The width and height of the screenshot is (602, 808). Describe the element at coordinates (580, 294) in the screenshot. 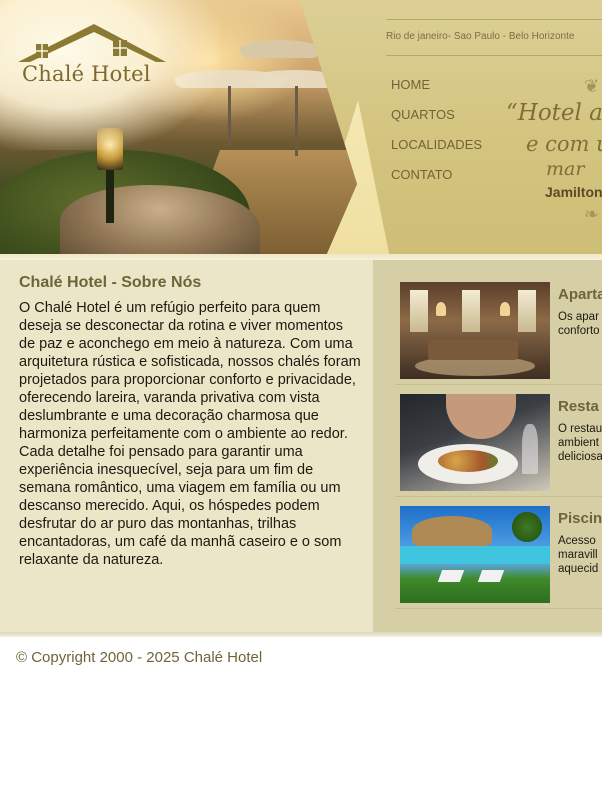

I see `service-title: Aparta` at that location.